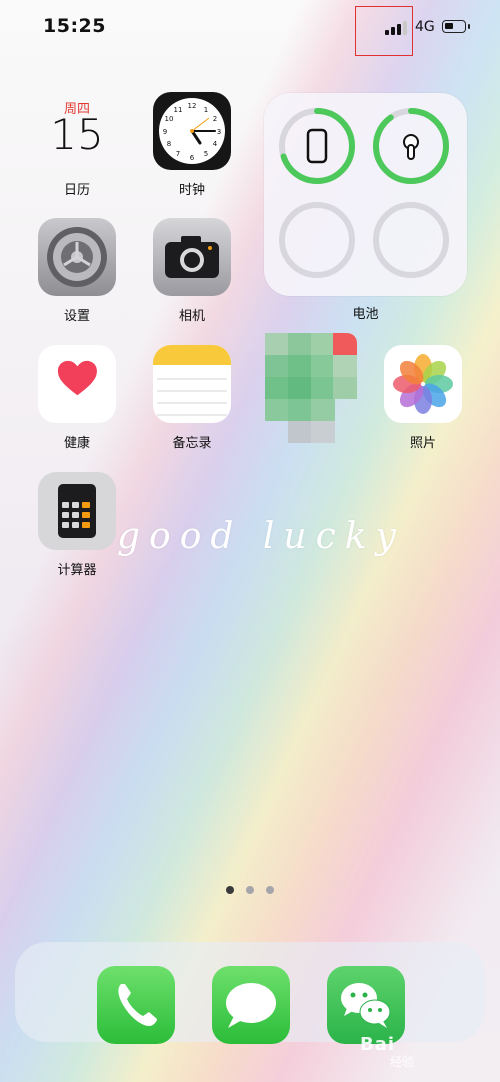 This screenshot has width=500, height=1082. I want to click on app-camera: 相机, so click(192, 271).